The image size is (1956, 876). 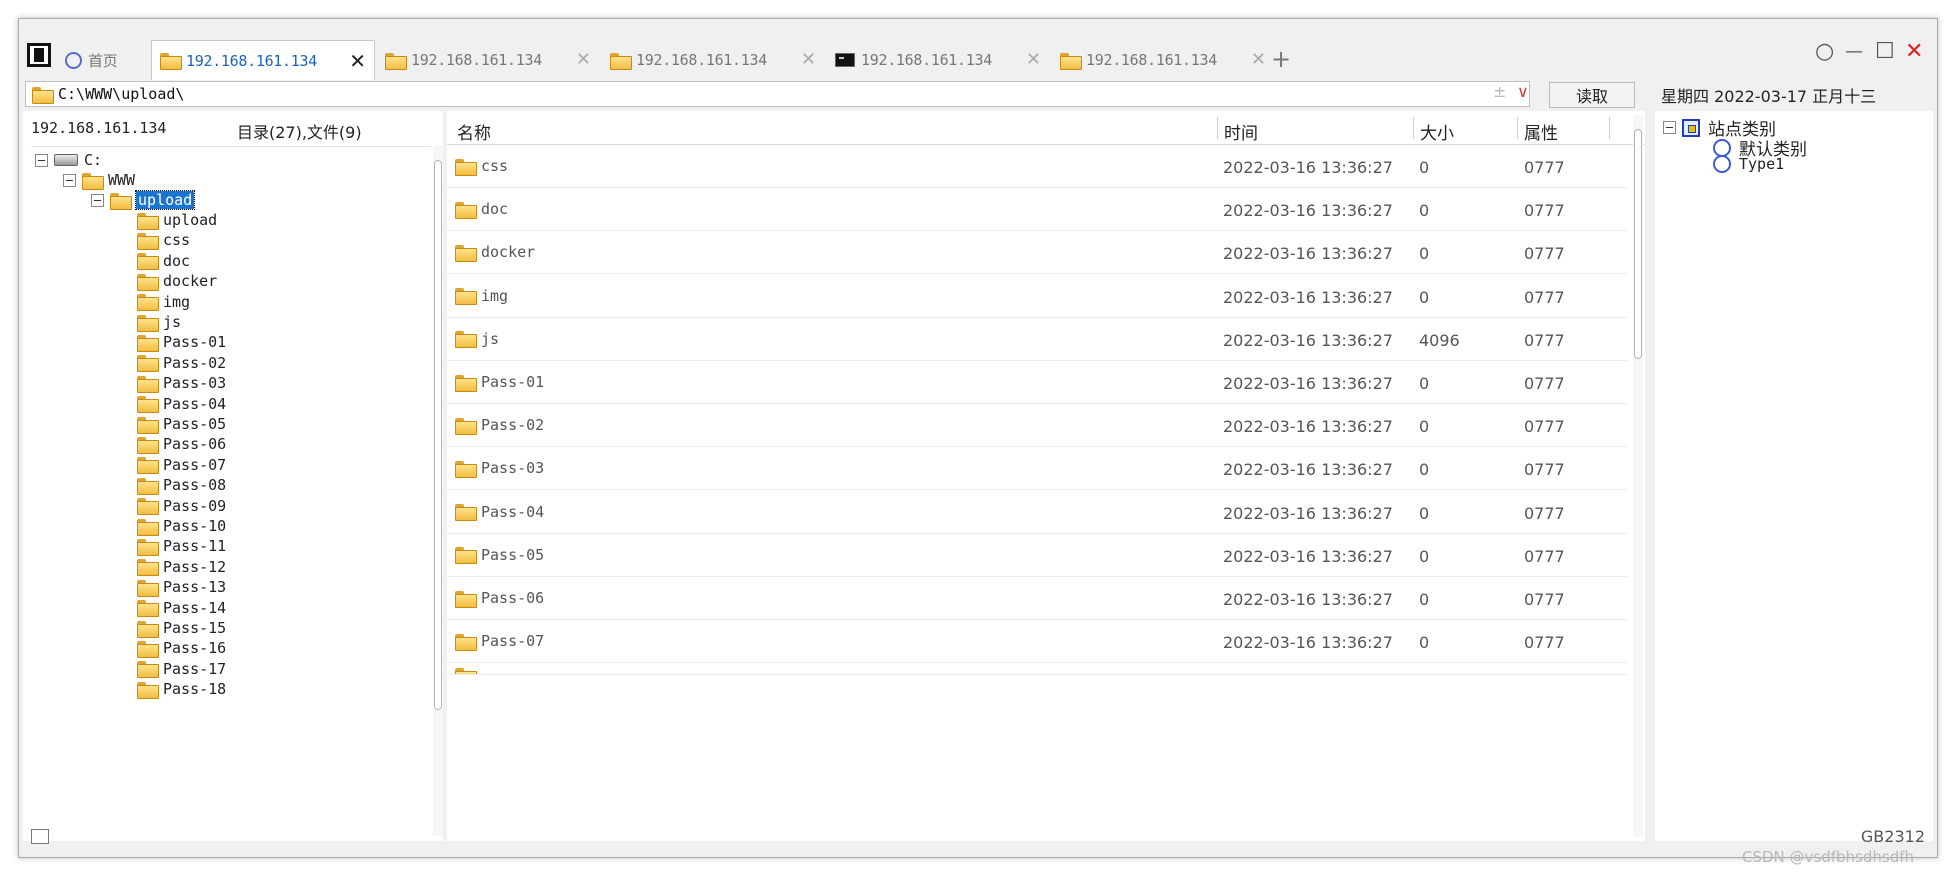 What do you see at coordinates (177, 260) in the screenshot?
I see `tree-label: doc` at bounding box center [177, 260].